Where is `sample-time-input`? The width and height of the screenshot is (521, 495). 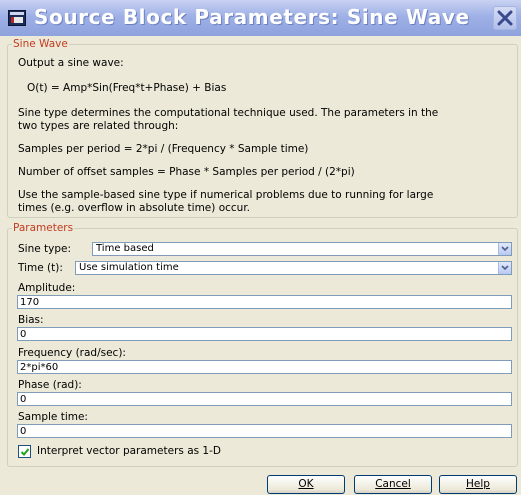
sample-time-input is located at coordinates (264, 431).